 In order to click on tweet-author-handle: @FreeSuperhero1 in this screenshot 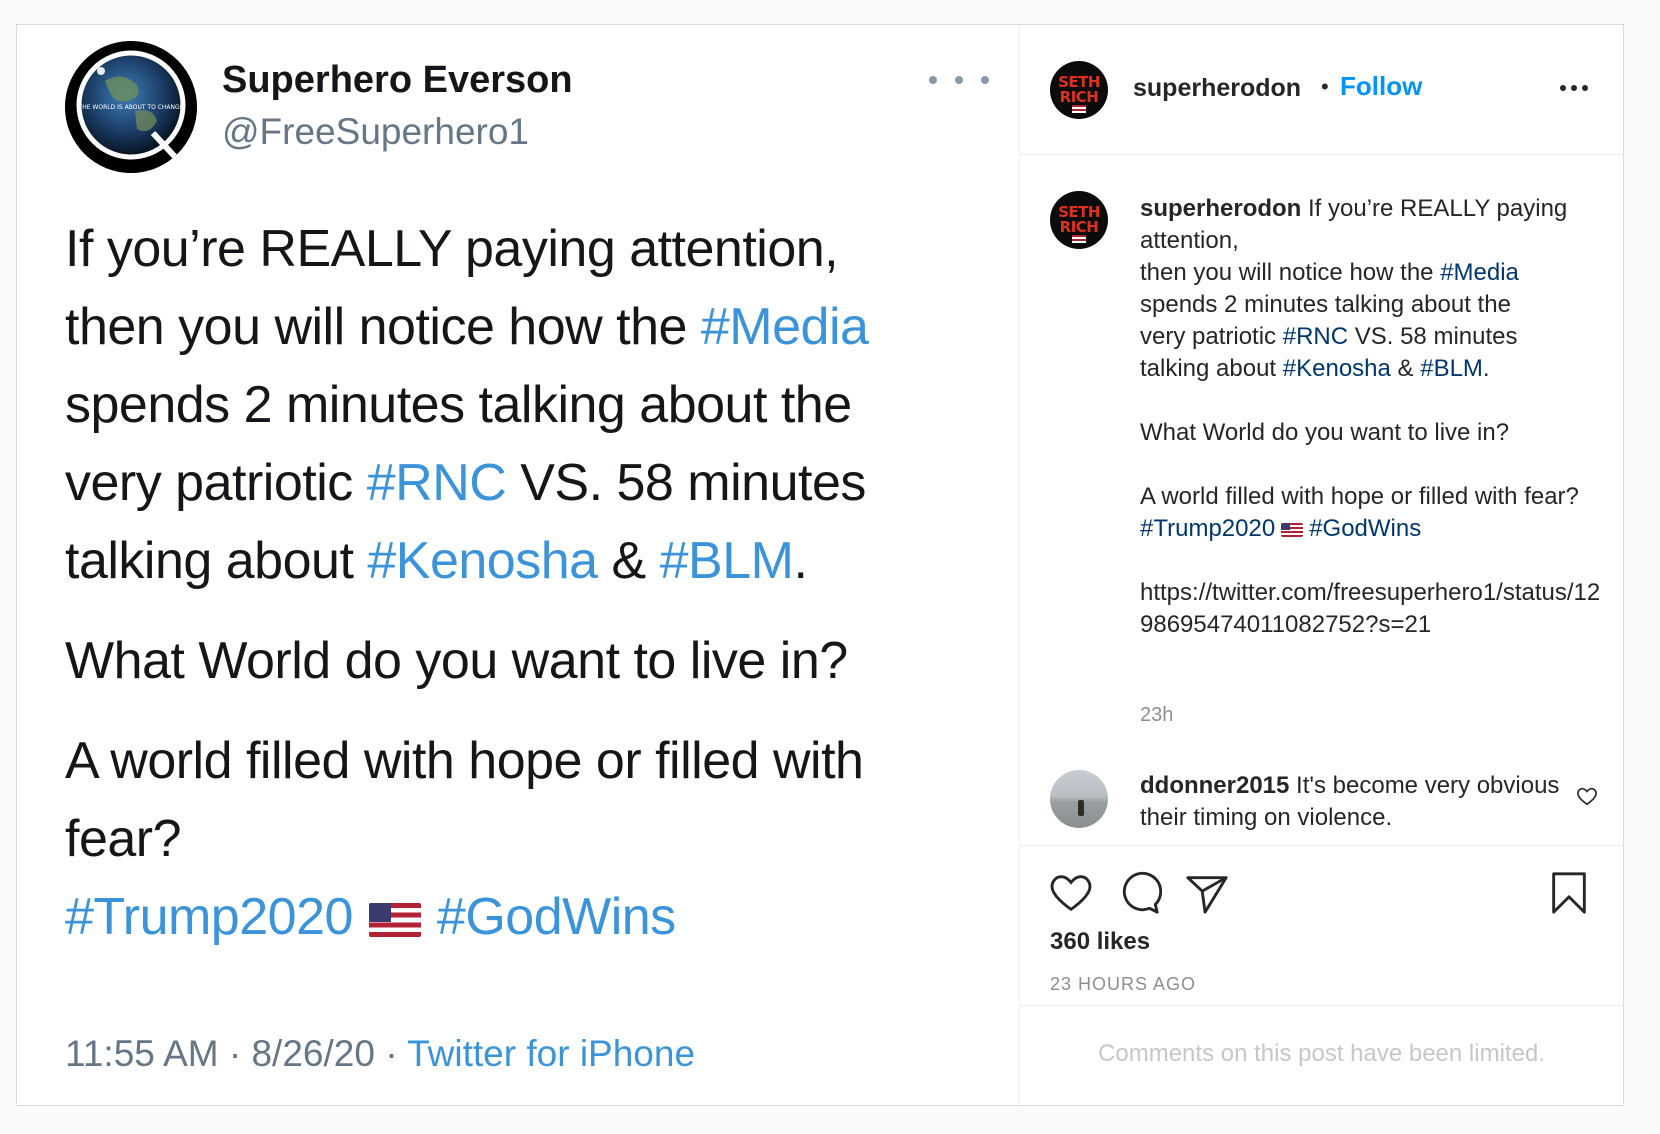, I will do `click(375, 132)`.